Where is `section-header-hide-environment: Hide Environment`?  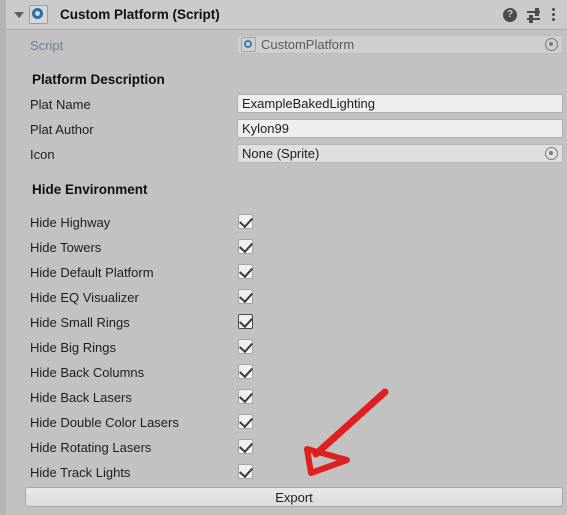
section-header-hide-environment: Hide Environment is located at coordinates (90, 189).